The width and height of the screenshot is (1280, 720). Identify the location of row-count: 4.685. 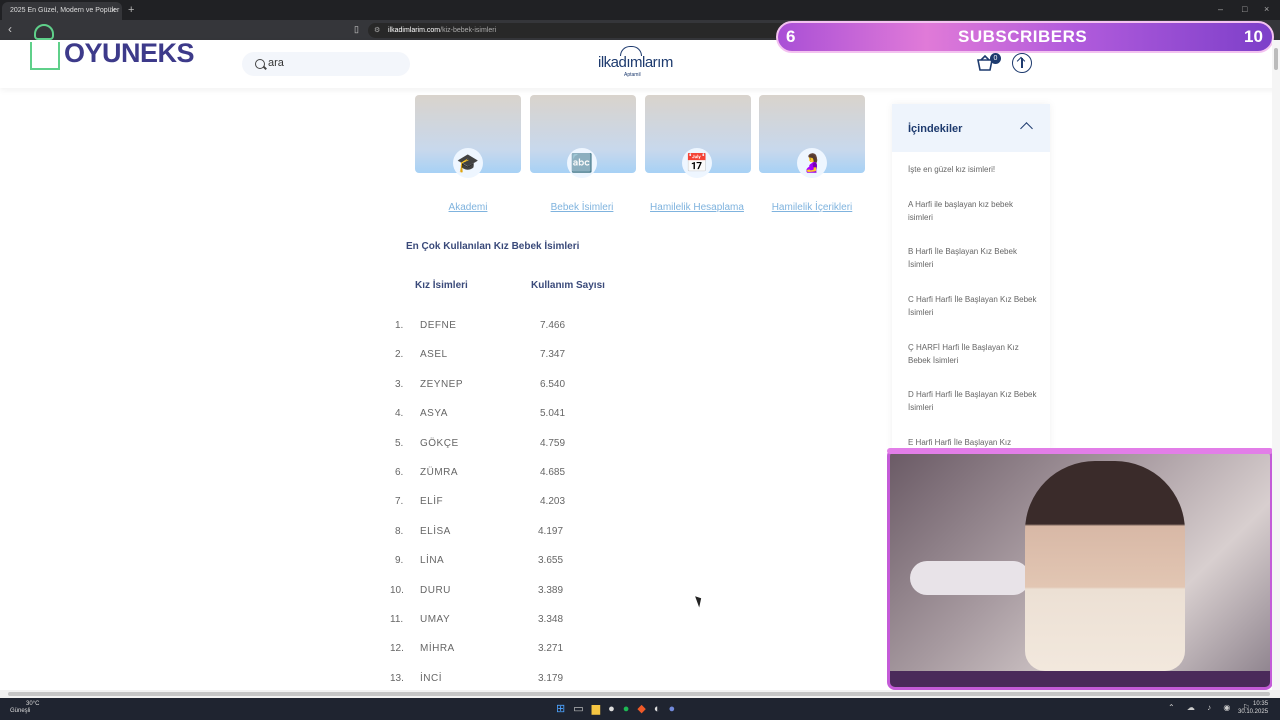
(553, 472).